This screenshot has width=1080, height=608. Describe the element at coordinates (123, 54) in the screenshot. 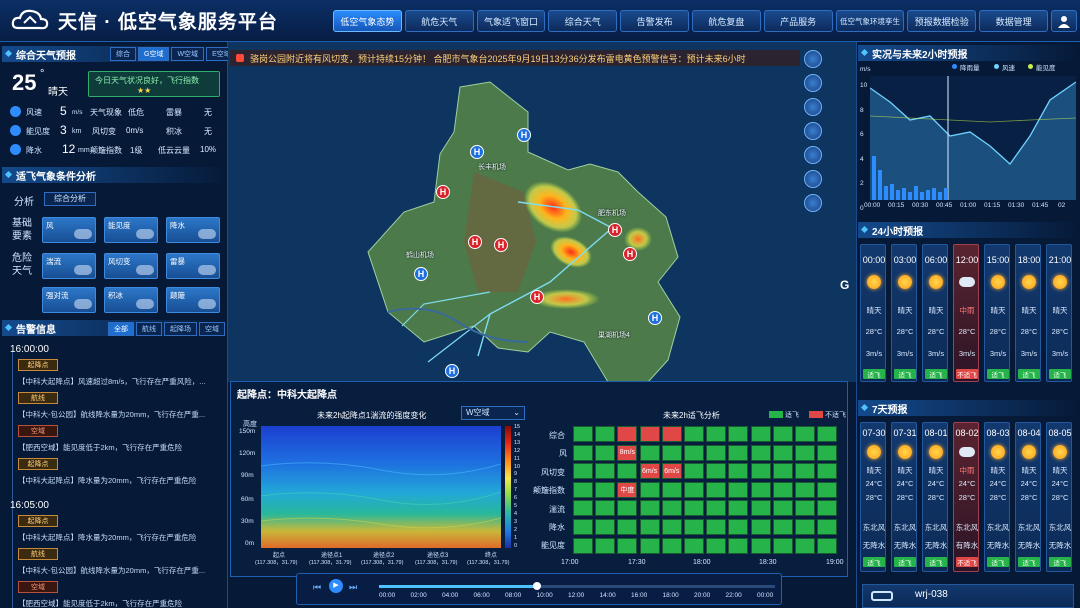

I see `forecast-filter-all: 综合` at that location.